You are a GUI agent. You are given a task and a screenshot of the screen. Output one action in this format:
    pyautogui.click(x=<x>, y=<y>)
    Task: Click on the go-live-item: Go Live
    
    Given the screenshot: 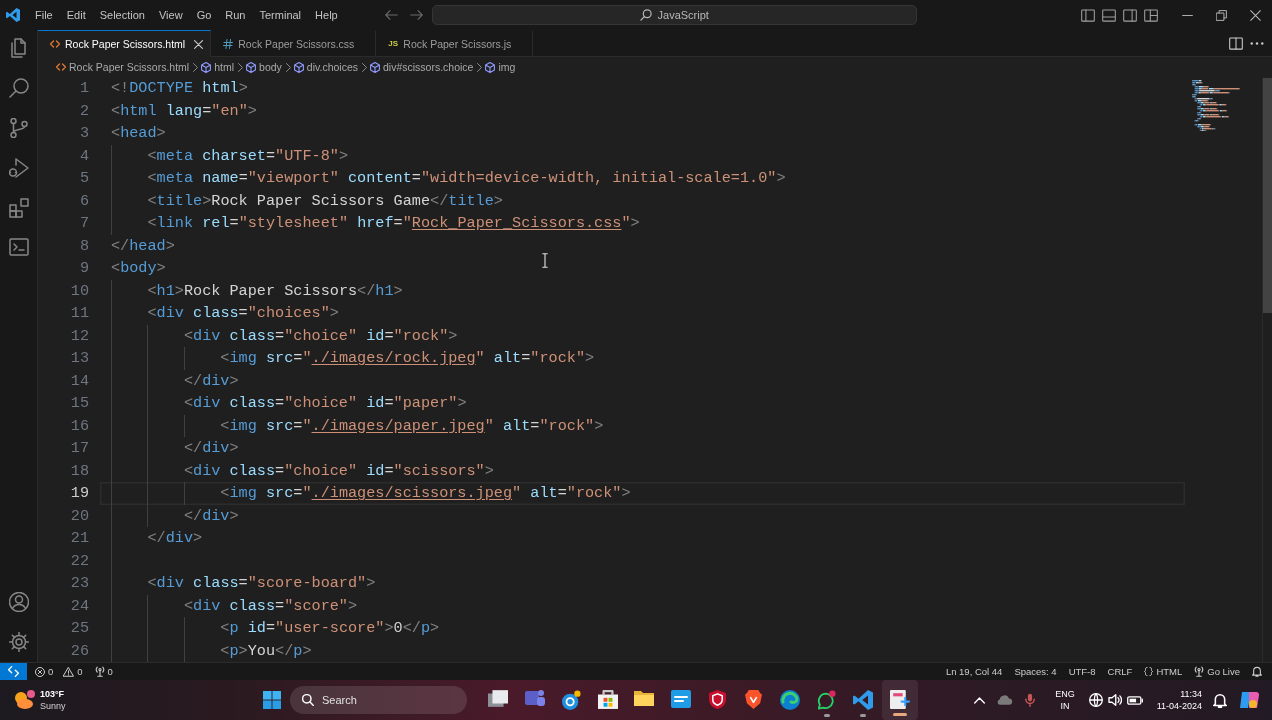 What is the action you would take?
    pyautogui.click(x=1217, y=671)
    